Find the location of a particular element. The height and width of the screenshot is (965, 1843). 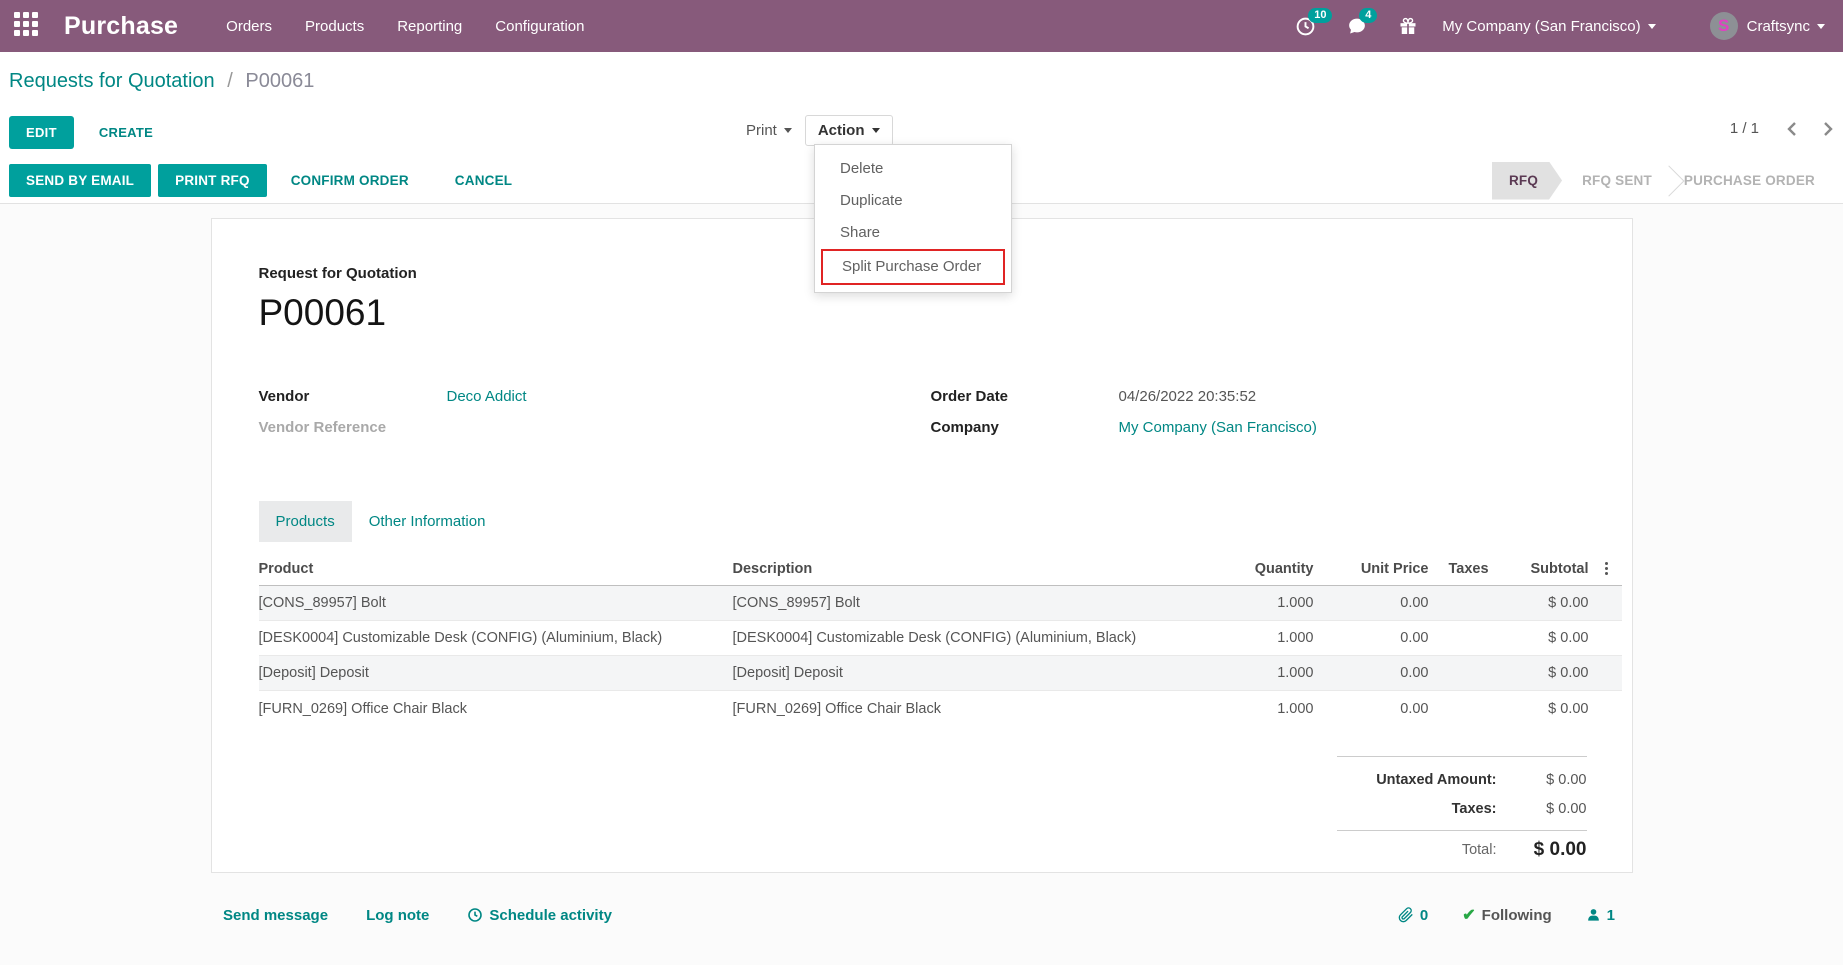

action-label: Action is located at coordinates (841, 130).